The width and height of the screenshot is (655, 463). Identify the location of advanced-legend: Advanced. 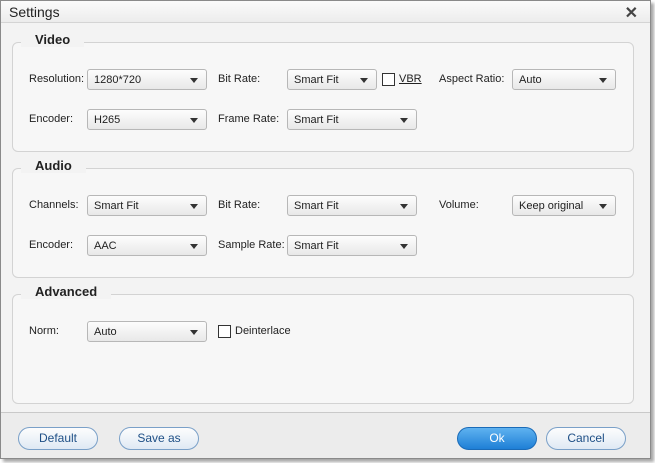
(66, 291).